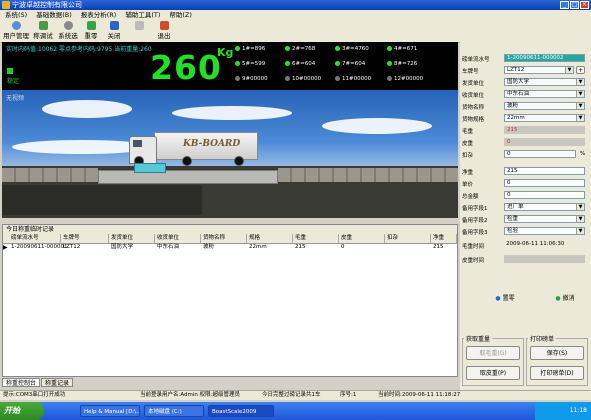 This screenshot has width=591, height=420. What do you see at coordinates (444, 238) in the screenshot?
I see `col-net: 净重` at bounding box center [444, 238].